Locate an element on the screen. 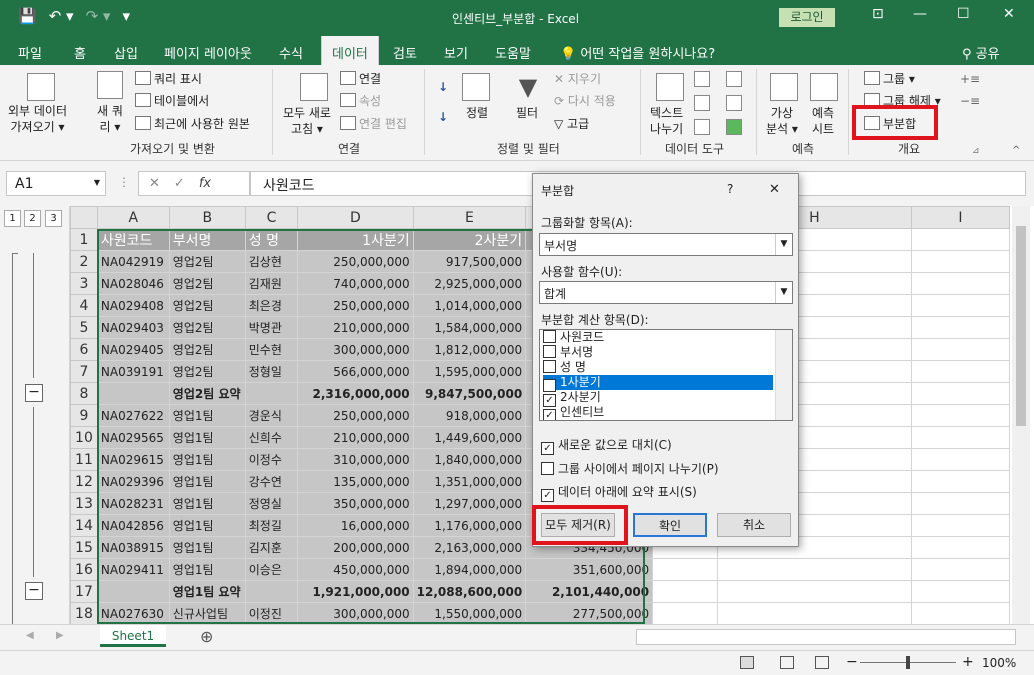 The width and height of the screenshot is (1034, 675). cell-name: 최은경 is located at coordinates (271, 305).